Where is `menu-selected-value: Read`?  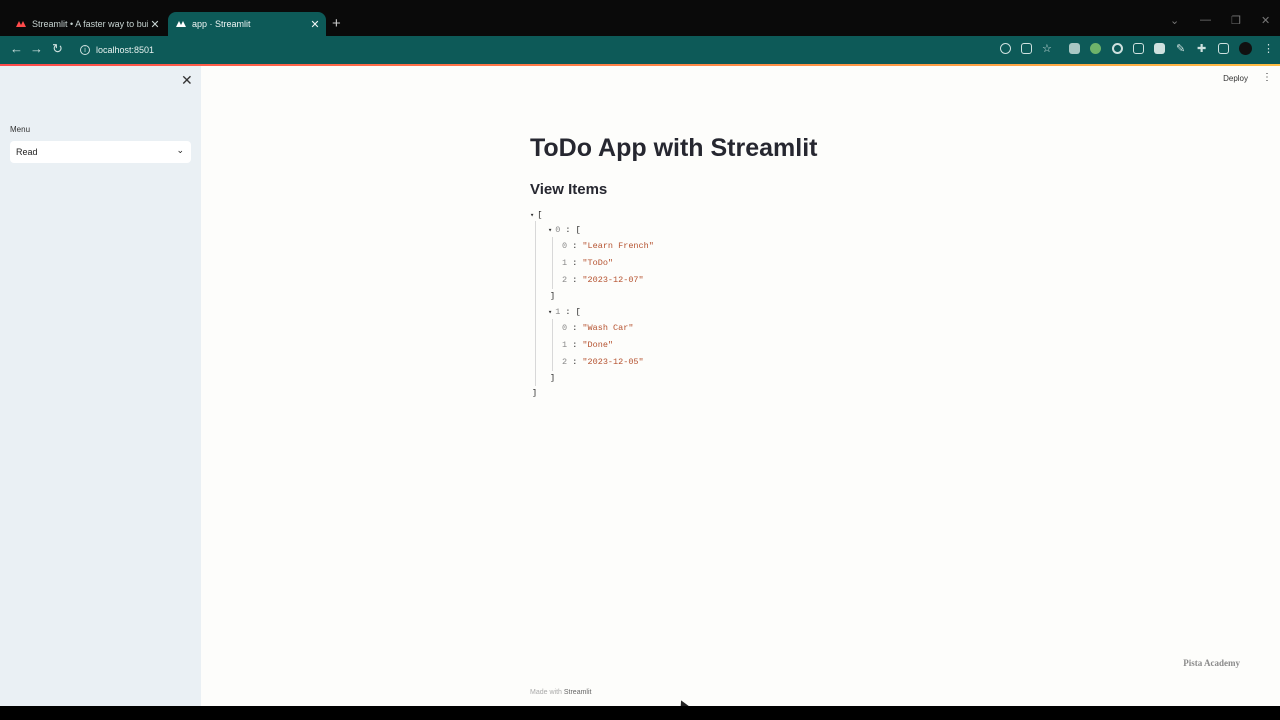
menu-selected-value: Read is located at coordinates (27, 152).